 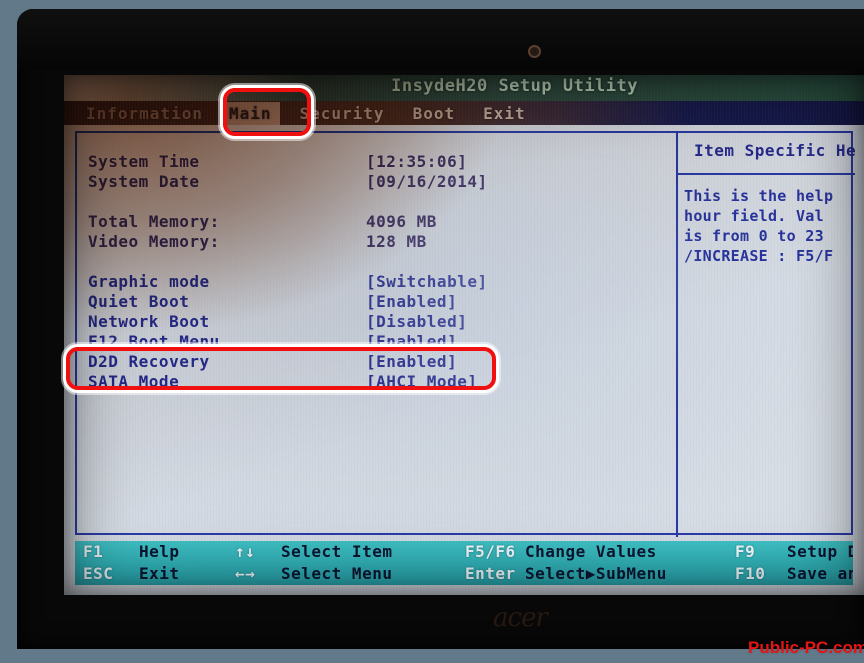 I want to click on bios-title-bar: InsydeH20 Setup Utility, so click(x=464, y=88).